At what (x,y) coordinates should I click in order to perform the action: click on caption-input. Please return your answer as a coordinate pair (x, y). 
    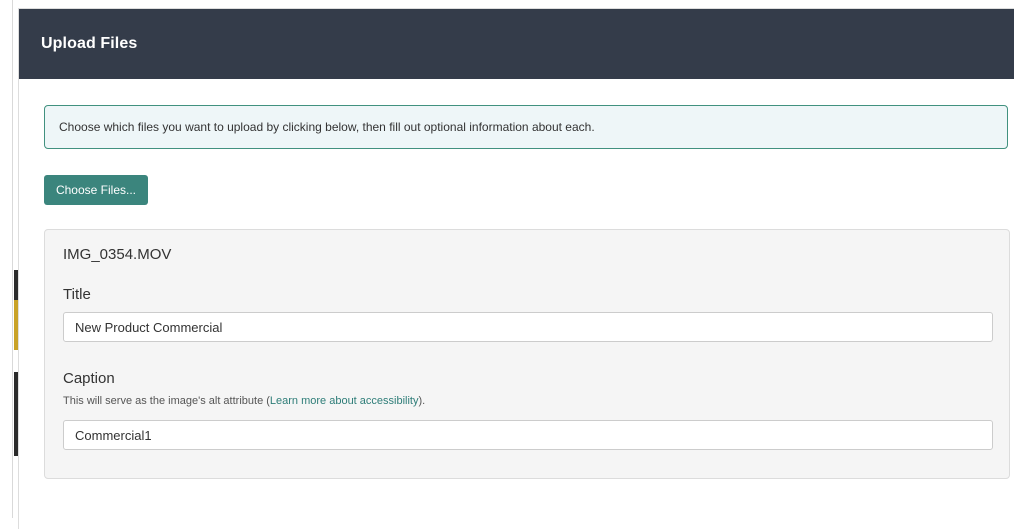
    Looking at the image, I should click on (528, 435).